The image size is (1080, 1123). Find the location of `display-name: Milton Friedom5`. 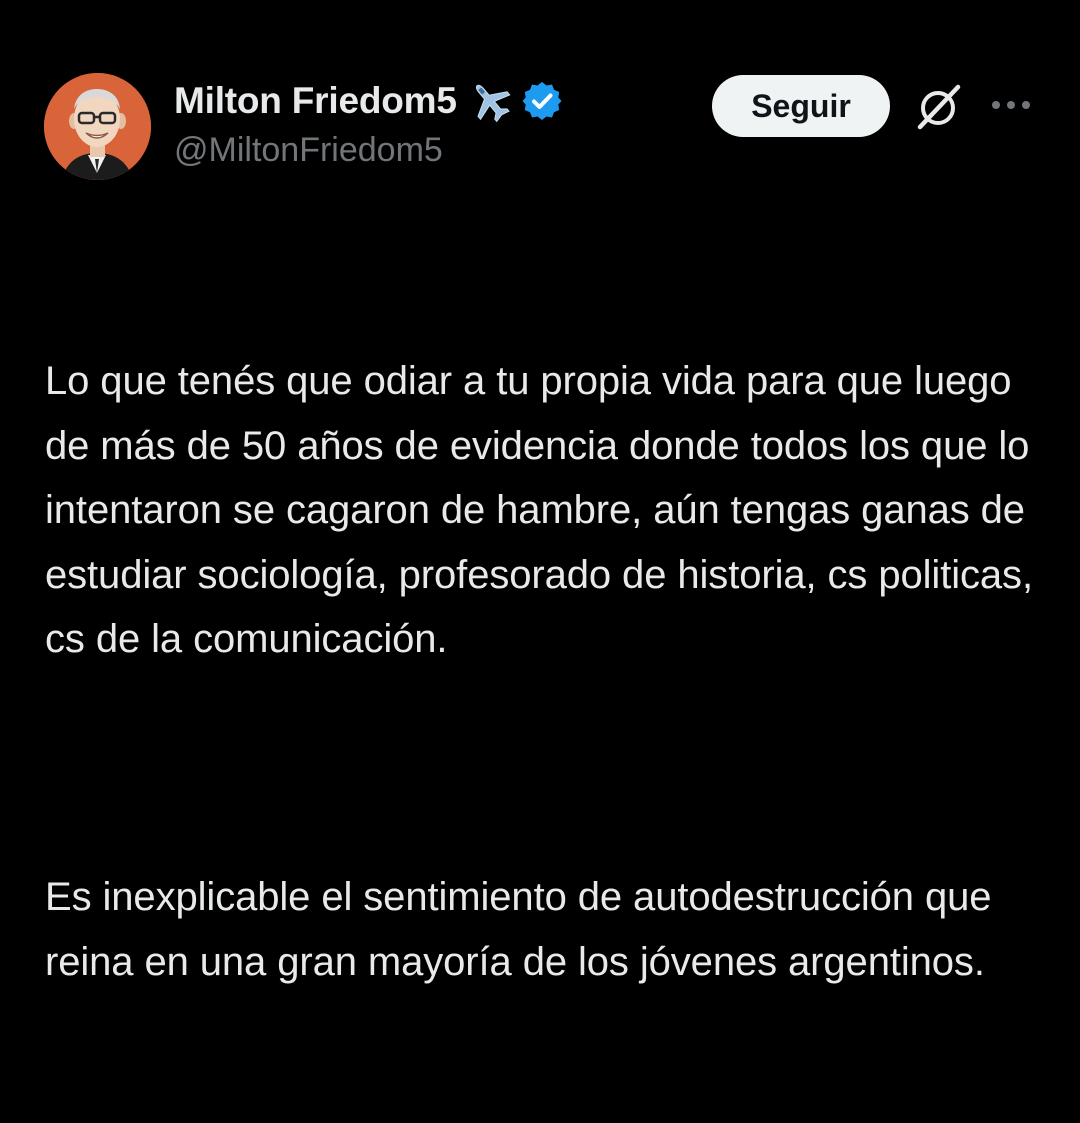

display-name: Milton Friedom5 is located at coordinates (315, 101).